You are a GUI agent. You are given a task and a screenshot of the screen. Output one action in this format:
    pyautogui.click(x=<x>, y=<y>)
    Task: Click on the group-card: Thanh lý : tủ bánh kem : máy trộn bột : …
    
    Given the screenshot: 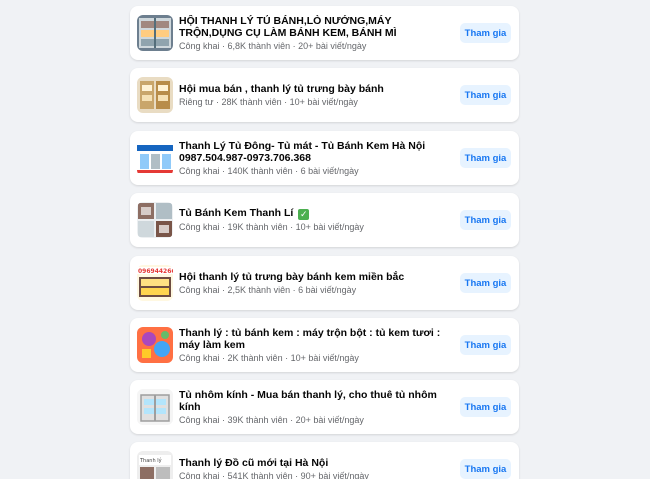 What is the action you would take?
    pyautogui.click(x=324, y=345)
    